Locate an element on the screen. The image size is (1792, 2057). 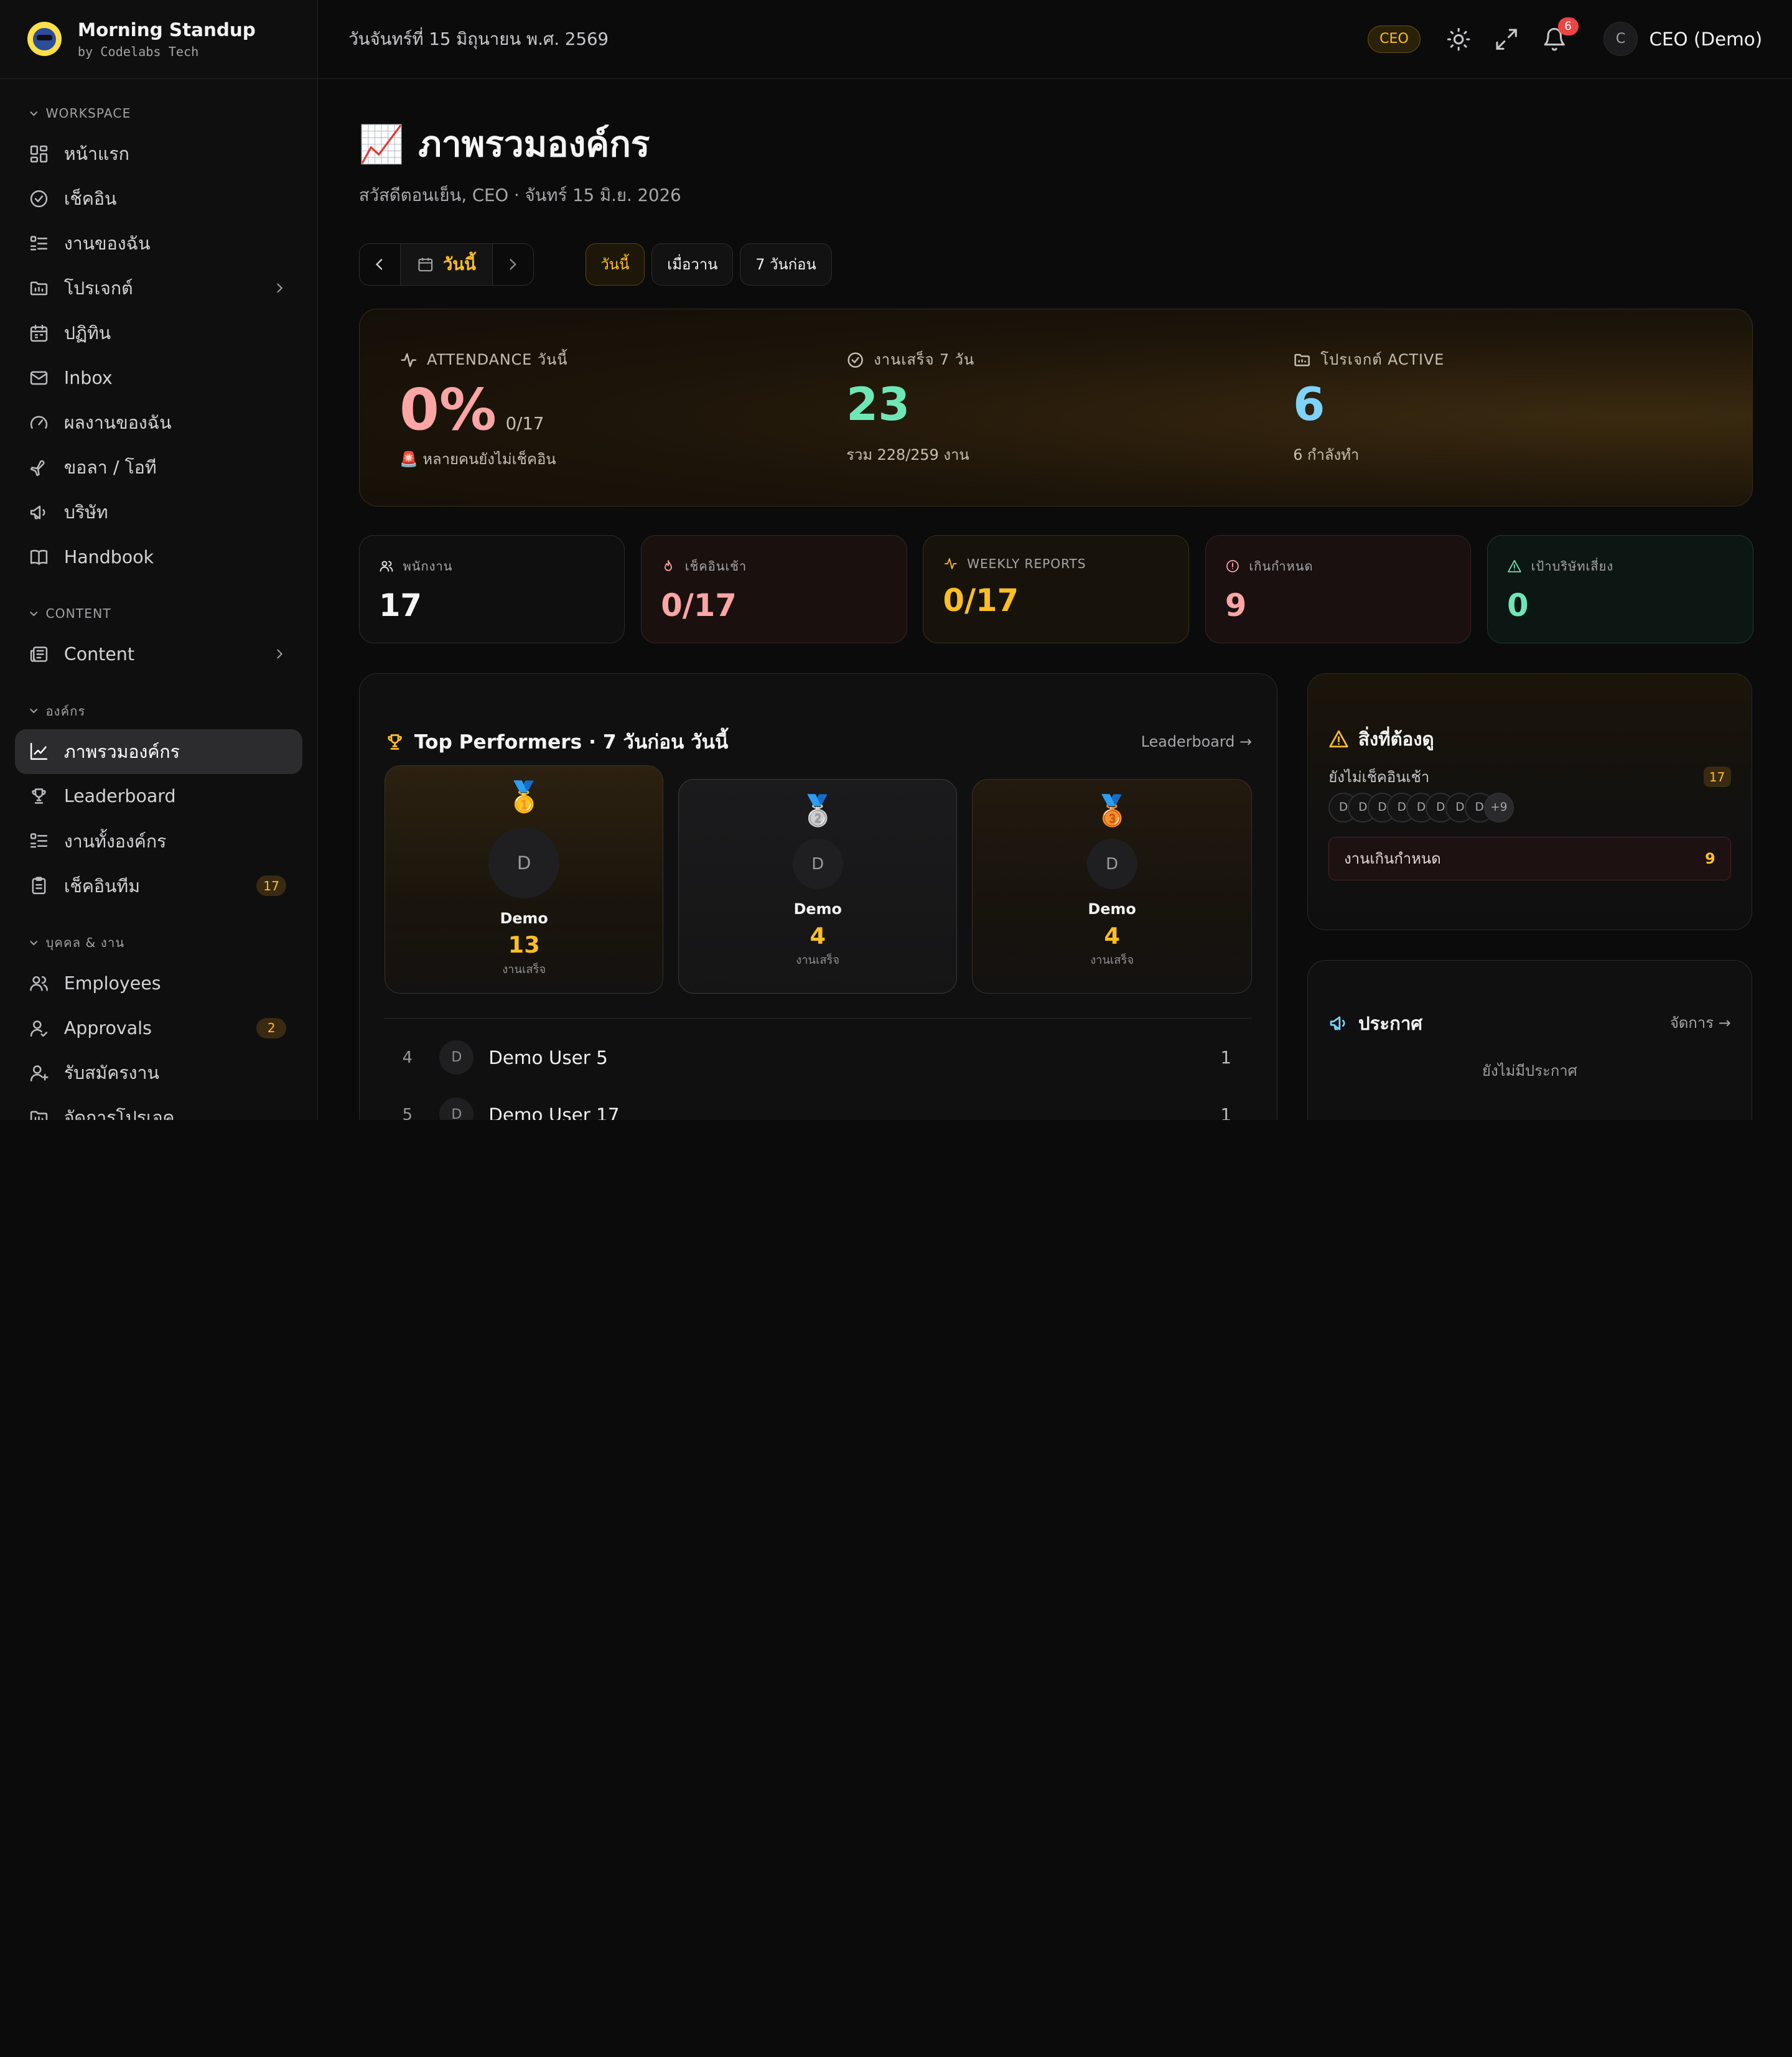
section-header: บุคคล & งาน is located at coordinates (158, 942).